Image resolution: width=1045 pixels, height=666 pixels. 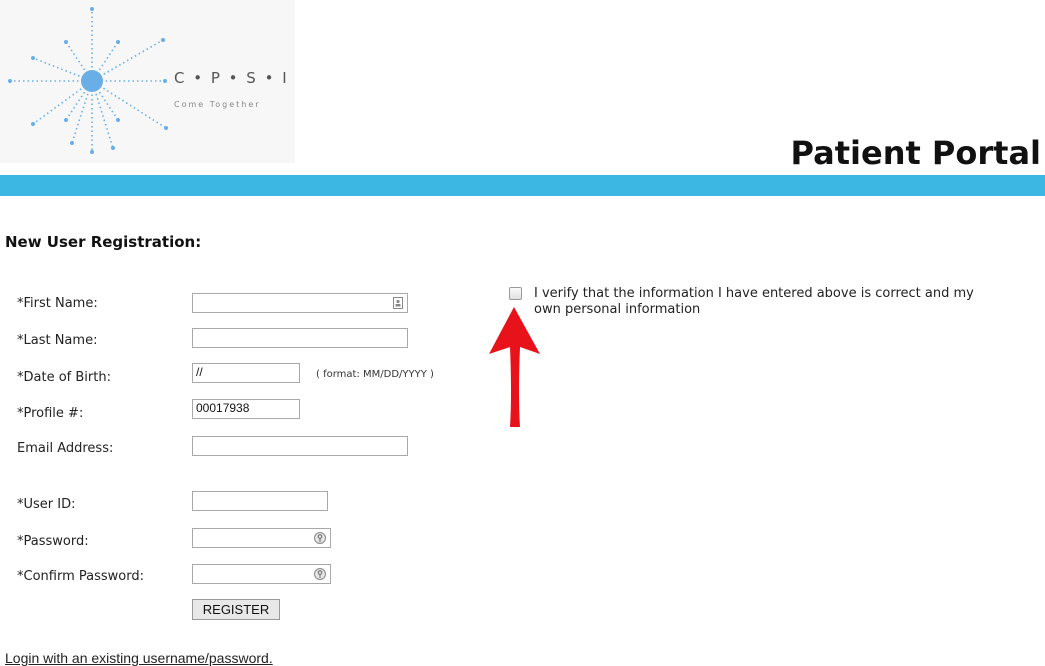 What do you see at coordinates (260, 501) in the screenshot?
I see `user-id-input` at bounding box center [260, 501].